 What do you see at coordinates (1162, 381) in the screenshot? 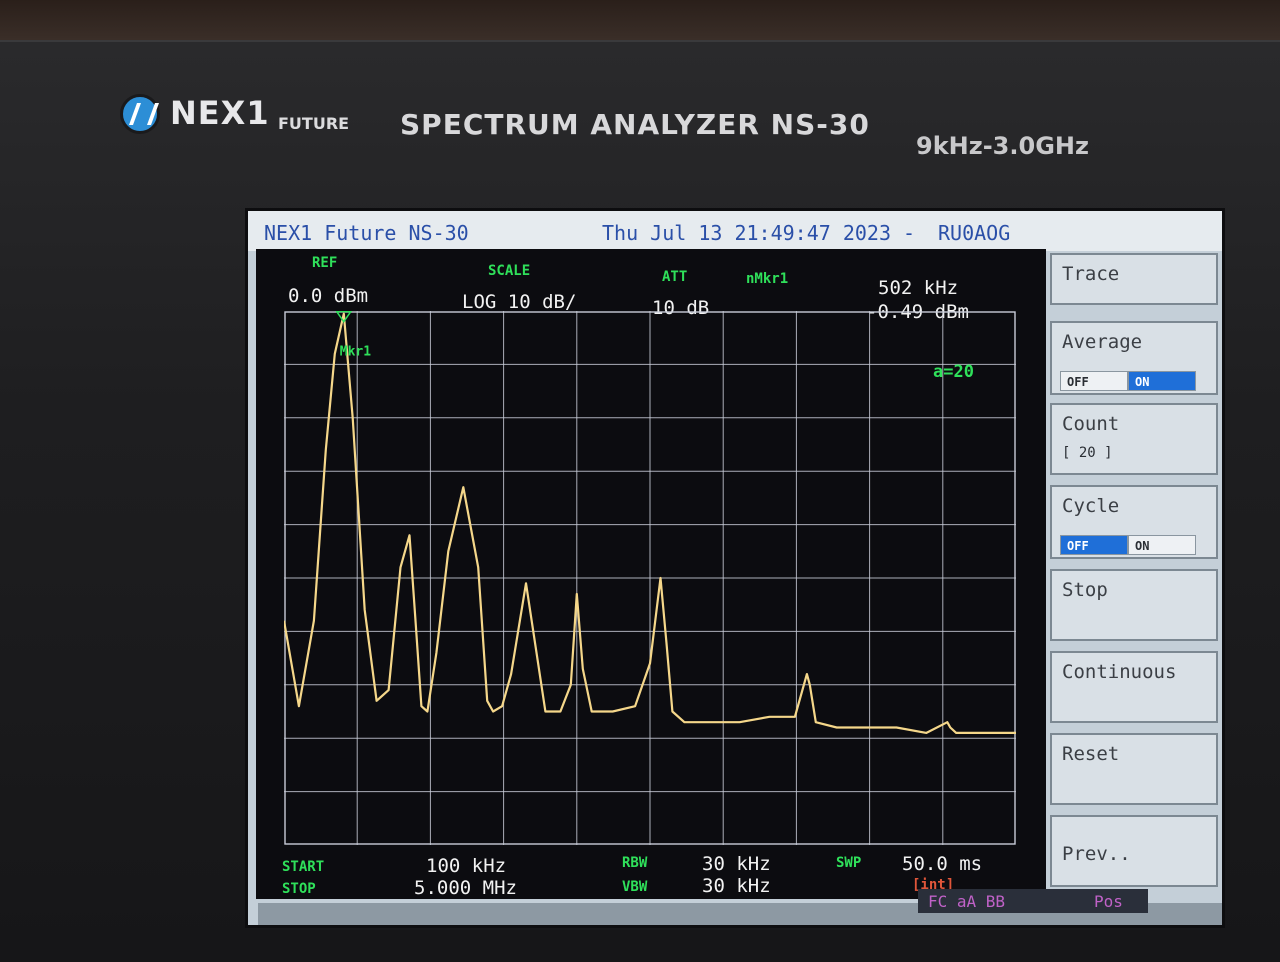
I see `average-on-option: ON` at bounding box center [1162, 381].